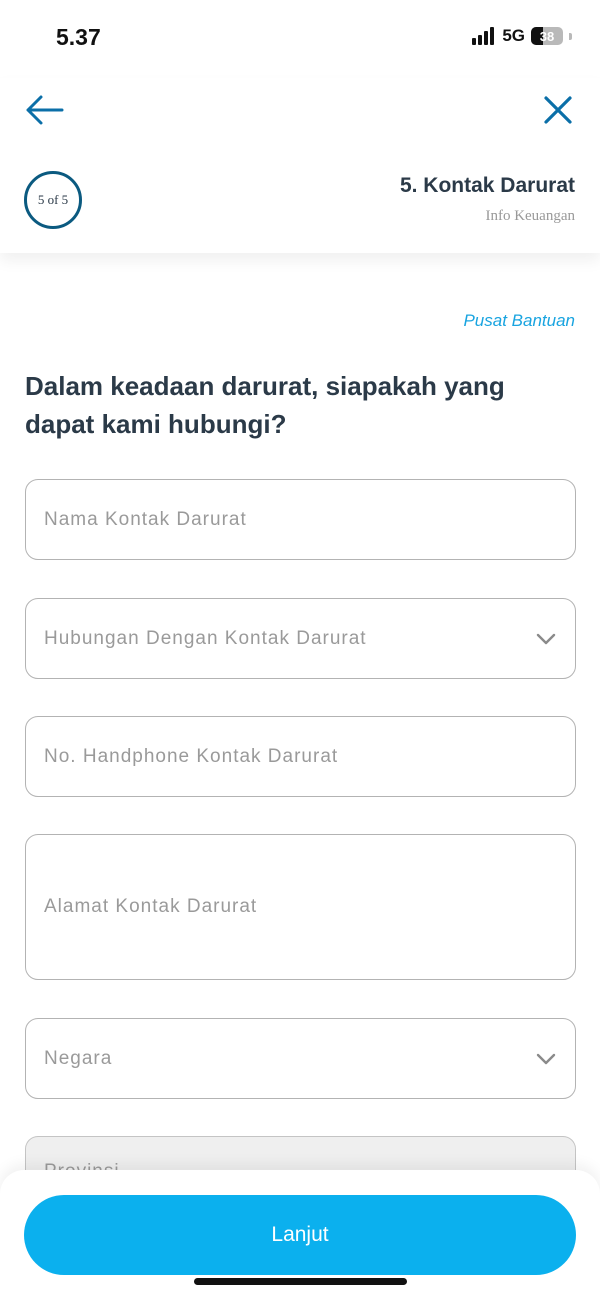 This screenshot has height=1299, width=600. I want to click on battery-icon: 38, so click(547, 36).